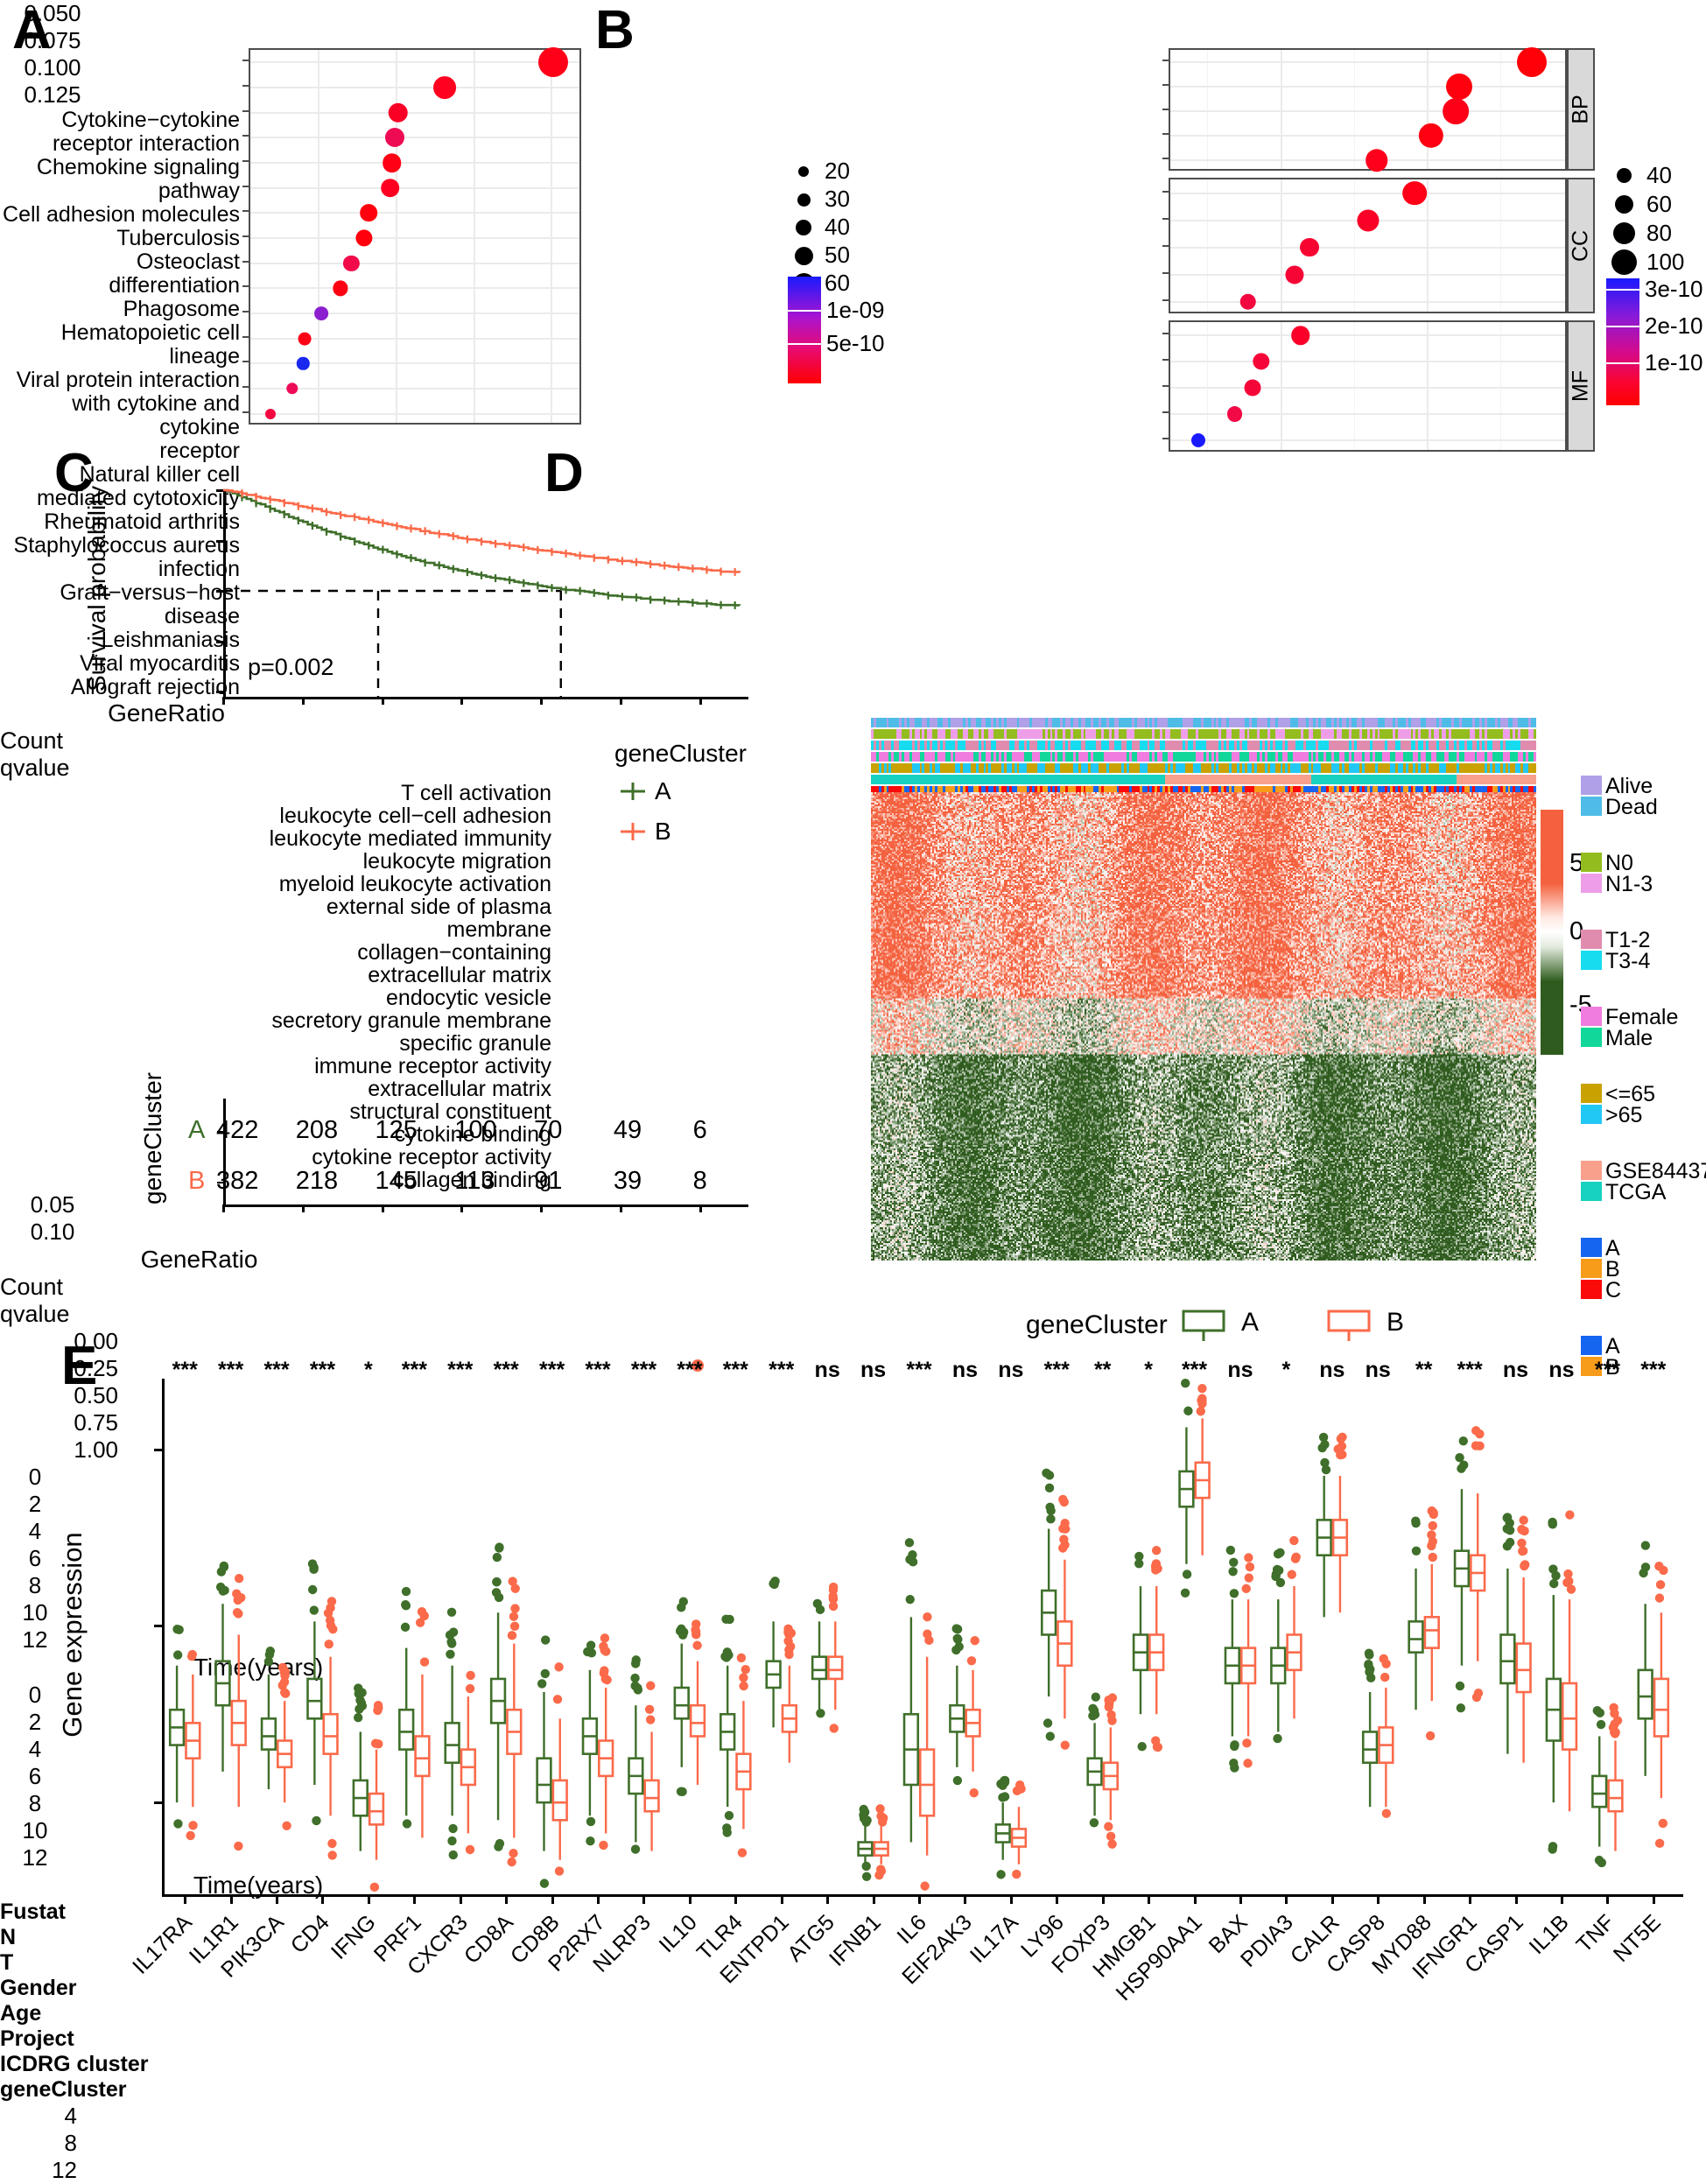 This screenshot has width=1706, height=2184. I want to click on annotation-legend-swatch-B, so click(1591, 1268).